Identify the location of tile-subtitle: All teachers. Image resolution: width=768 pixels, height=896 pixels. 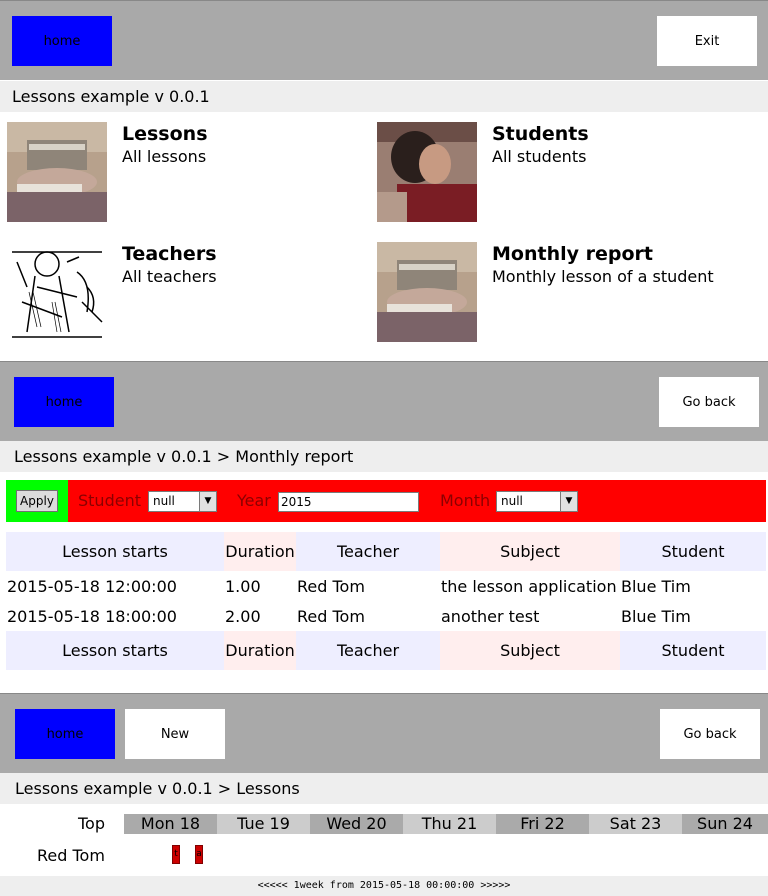
(169, 276).